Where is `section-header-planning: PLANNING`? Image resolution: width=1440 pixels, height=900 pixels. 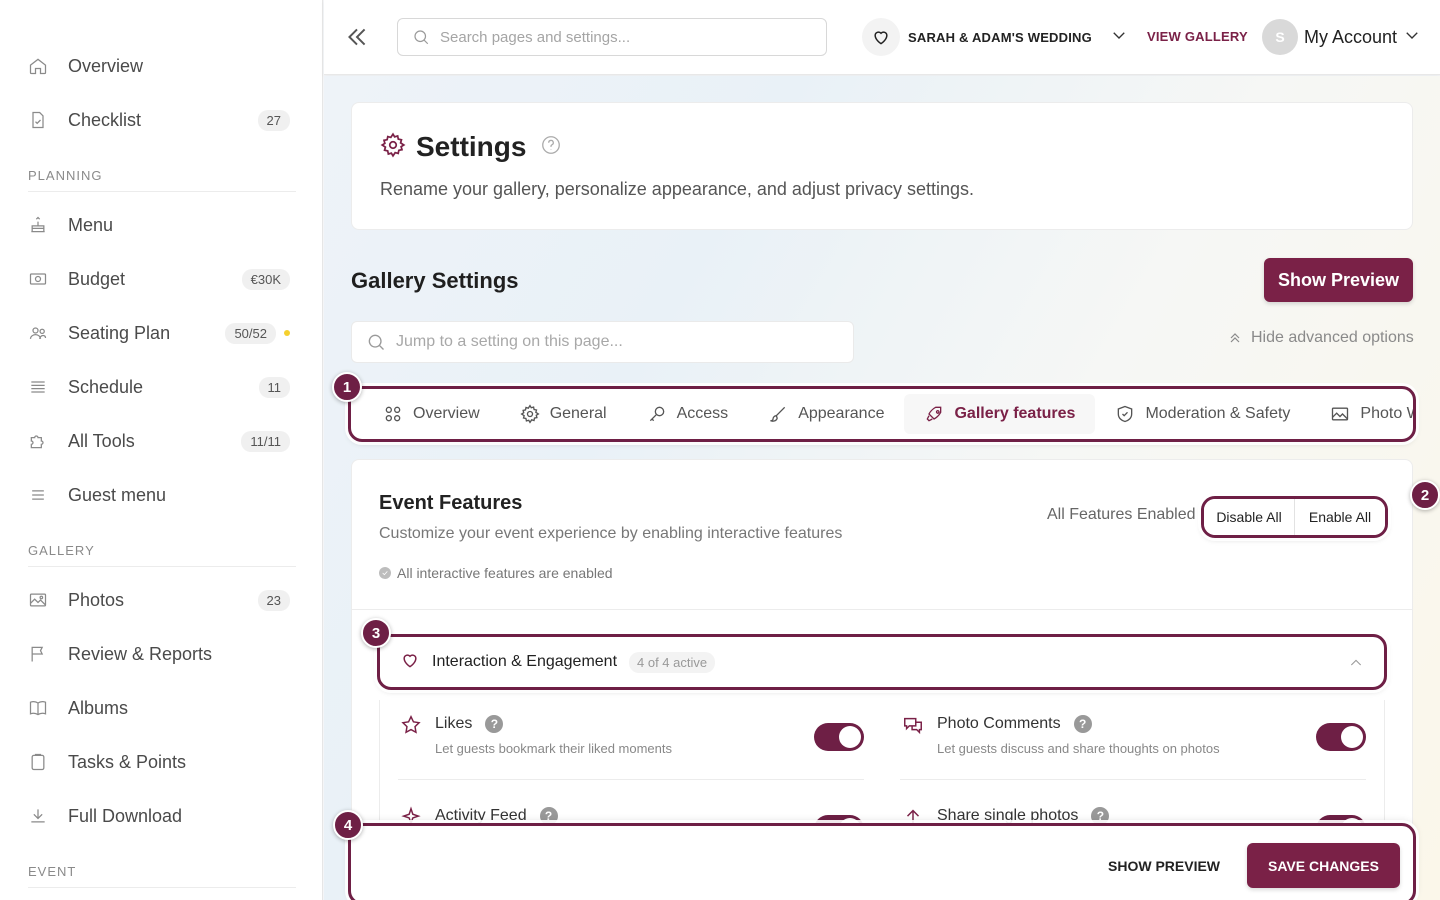
section-header-planning: PLANNING is located at coordinates (162, 180).